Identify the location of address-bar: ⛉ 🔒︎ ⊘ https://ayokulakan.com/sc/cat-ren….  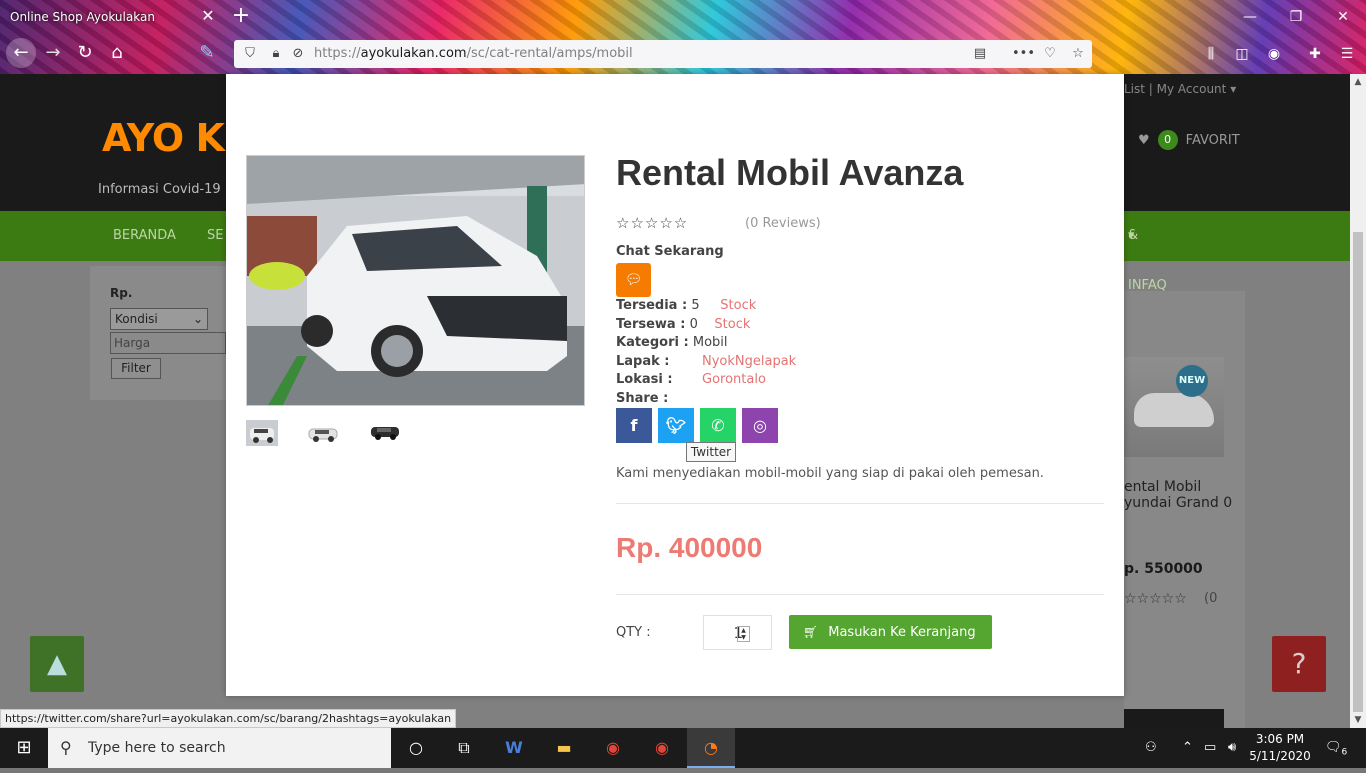
(663, 54).